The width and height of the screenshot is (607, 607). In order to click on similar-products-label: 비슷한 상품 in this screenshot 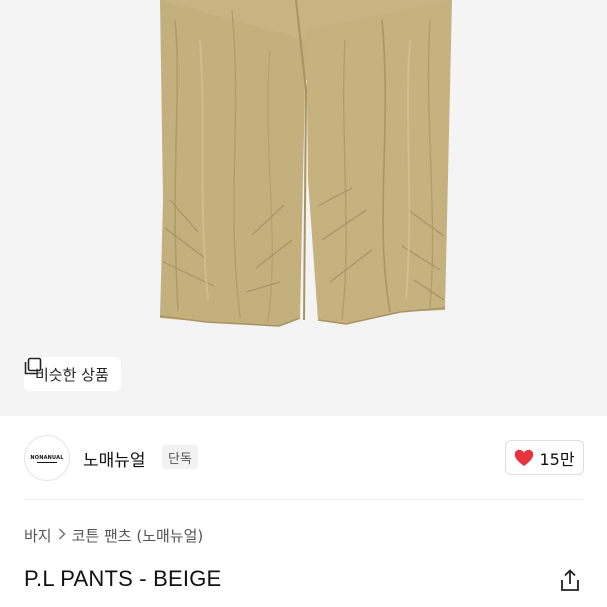, I will do `click(72, 374)`.